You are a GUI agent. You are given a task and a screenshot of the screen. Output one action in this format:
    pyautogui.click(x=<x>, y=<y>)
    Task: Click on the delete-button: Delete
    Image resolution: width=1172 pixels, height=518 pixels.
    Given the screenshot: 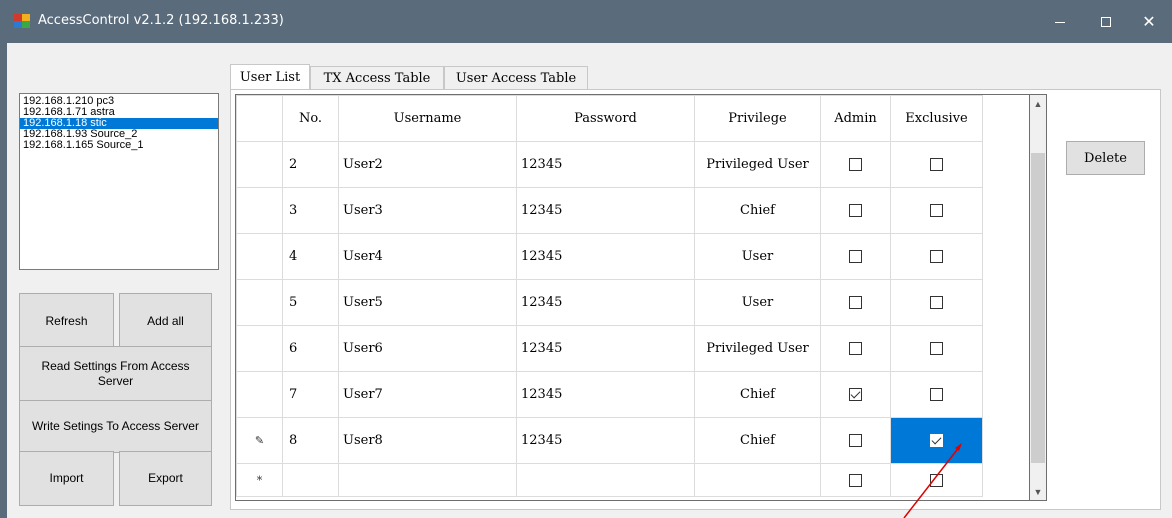 What is the action you would take?
    pyautogui.click(x=1105, y=158)
    